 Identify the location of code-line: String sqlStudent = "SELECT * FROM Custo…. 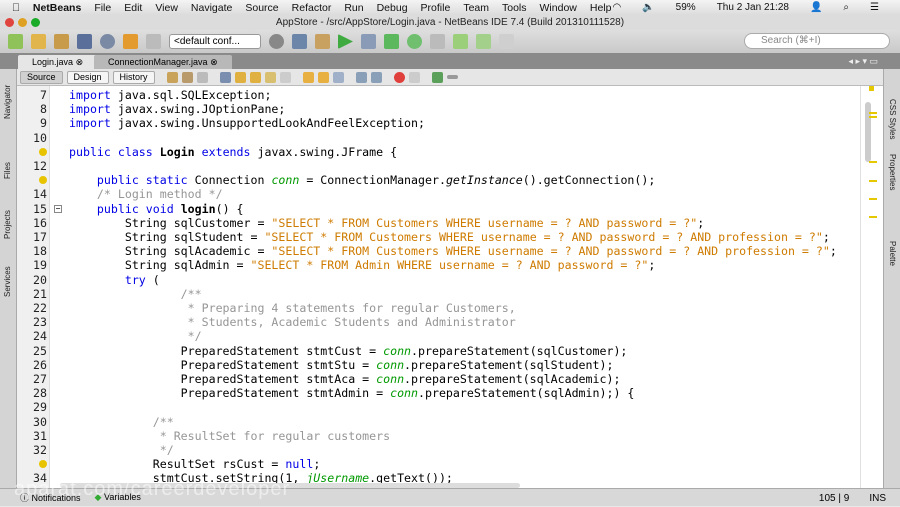
(449, 237).